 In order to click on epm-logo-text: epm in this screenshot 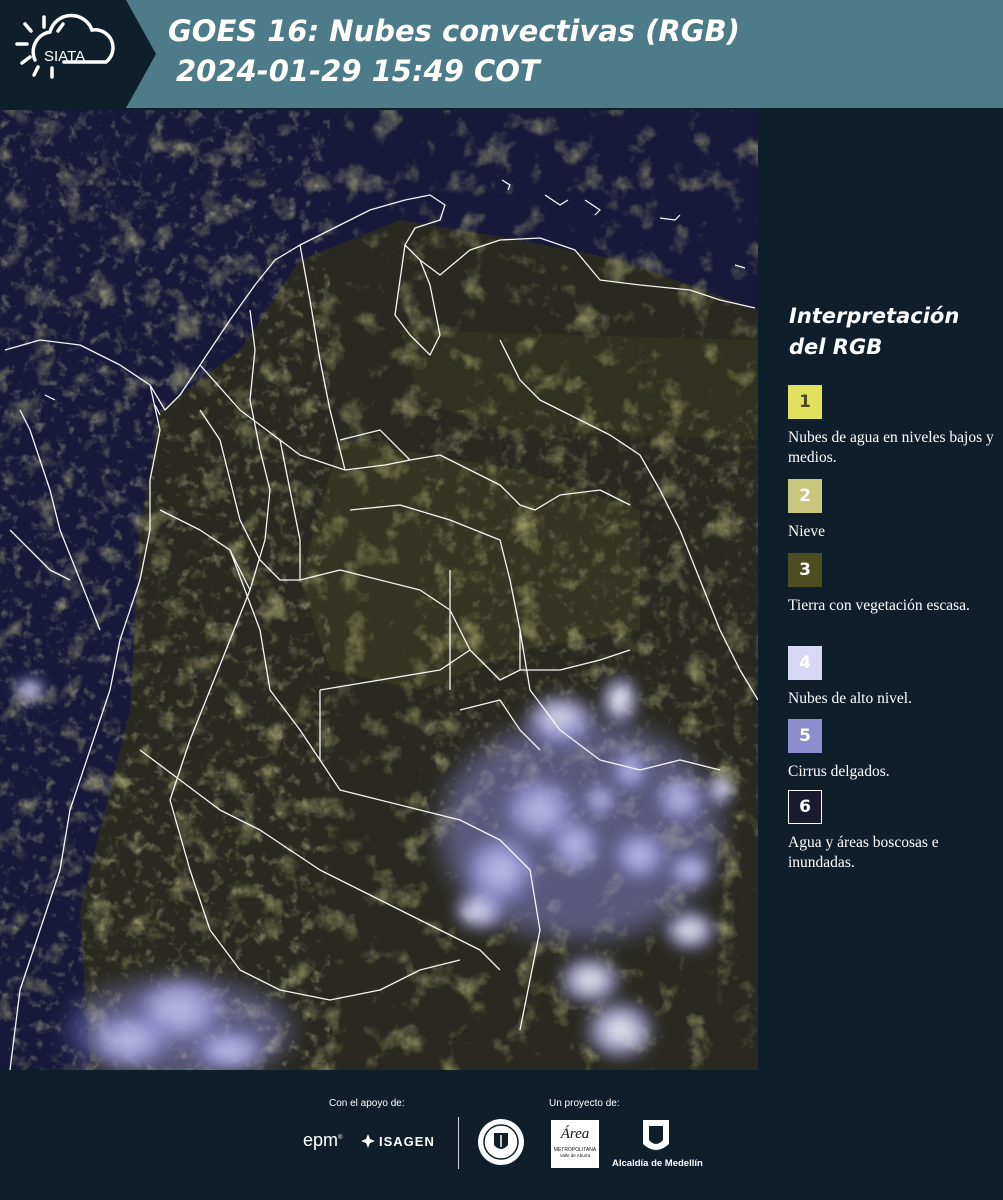, I will do `click(321, 1140)`.